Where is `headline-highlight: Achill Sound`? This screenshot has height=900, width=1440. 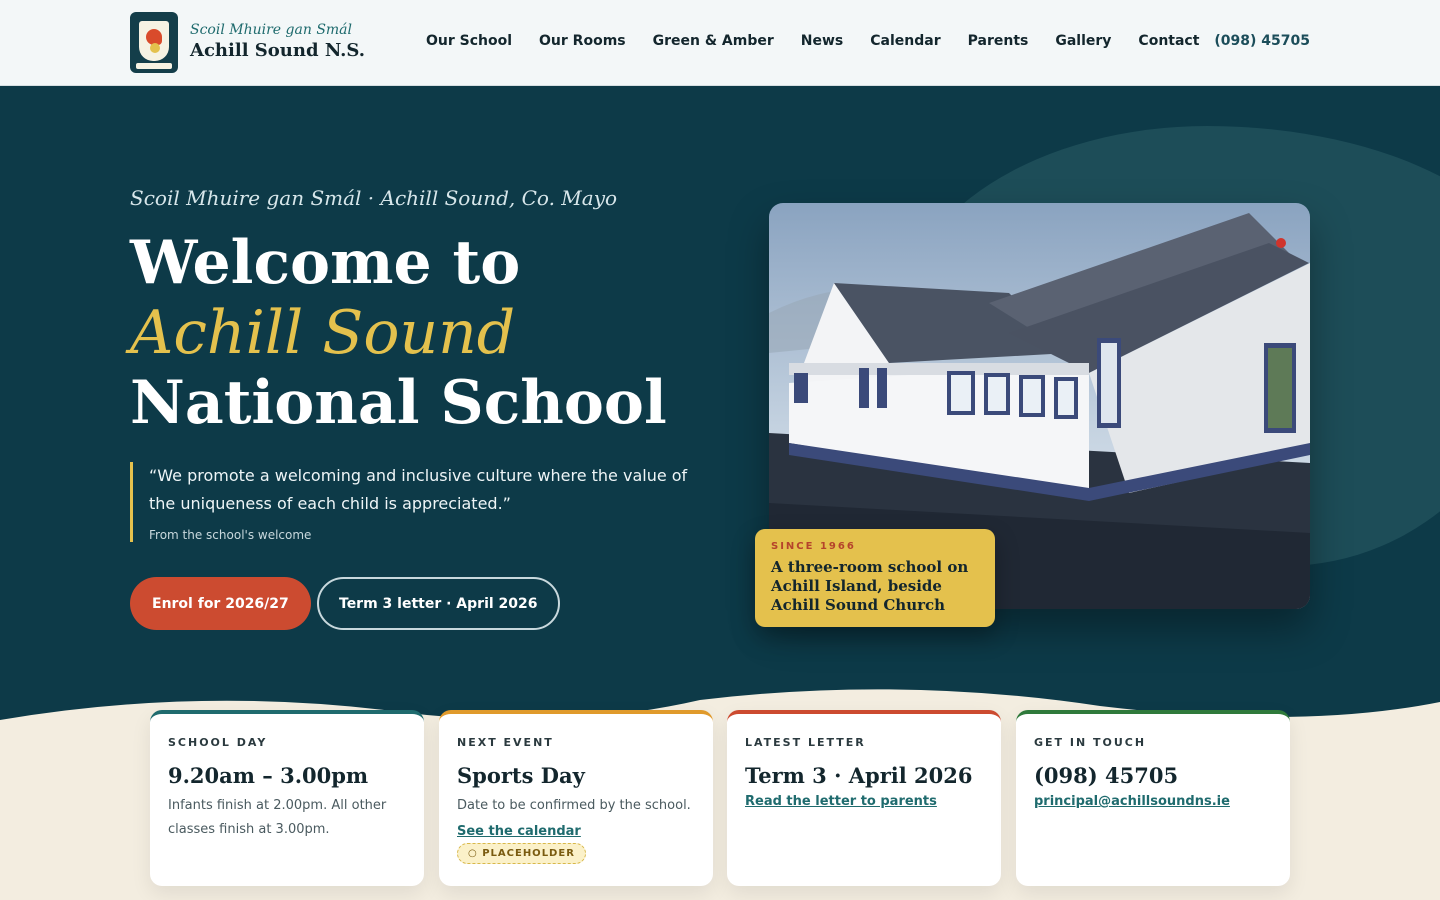 headline-highlight: Achill Sound is located at coordinates (323, 333).